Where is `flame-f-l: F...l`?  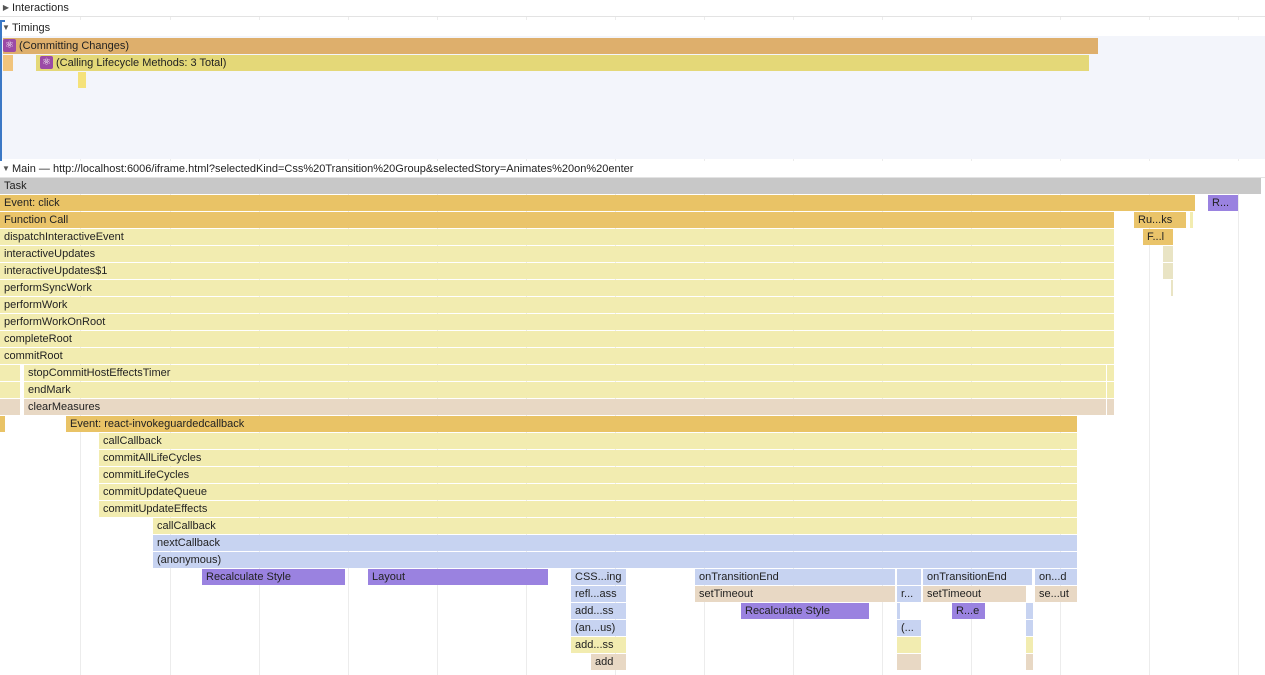
flame-f-l: F...l is located at coordinates (1158, 237).